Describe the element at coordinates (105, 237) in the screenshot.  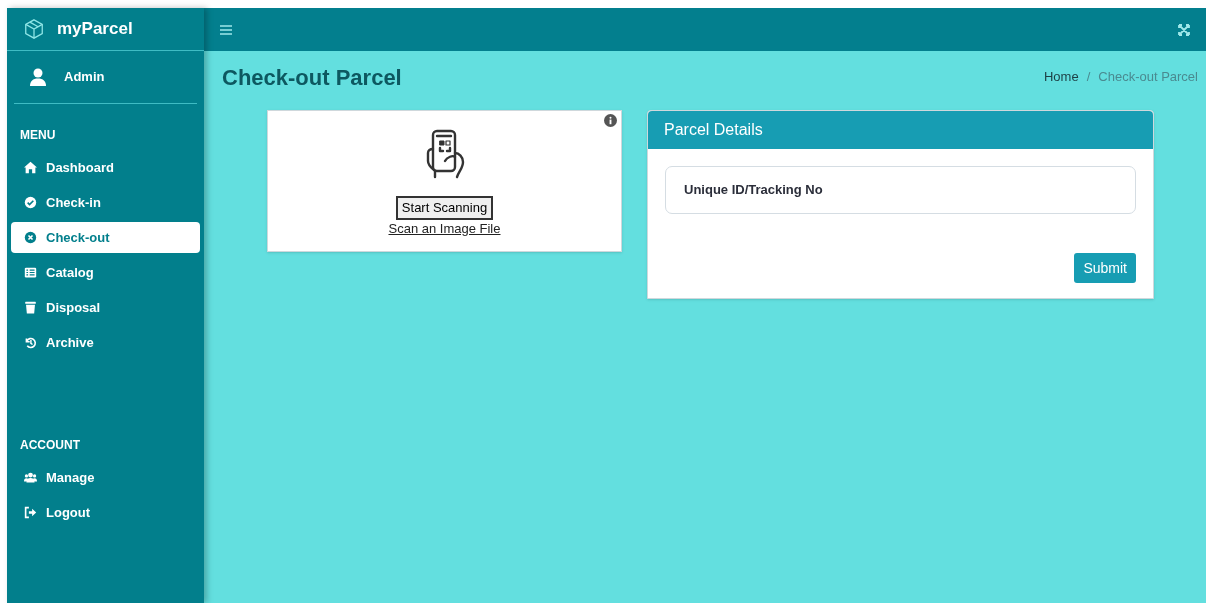
I see `sidebar-item: Check-out` at that location.